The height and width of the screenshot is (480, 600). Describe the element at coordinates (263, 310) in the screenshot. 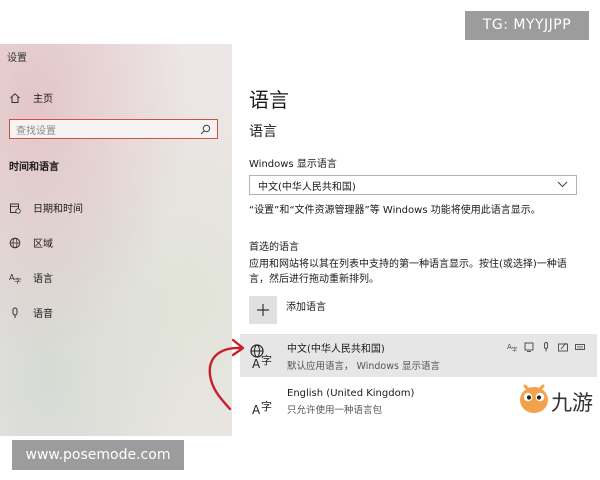

I see `plus-icon` at that location.